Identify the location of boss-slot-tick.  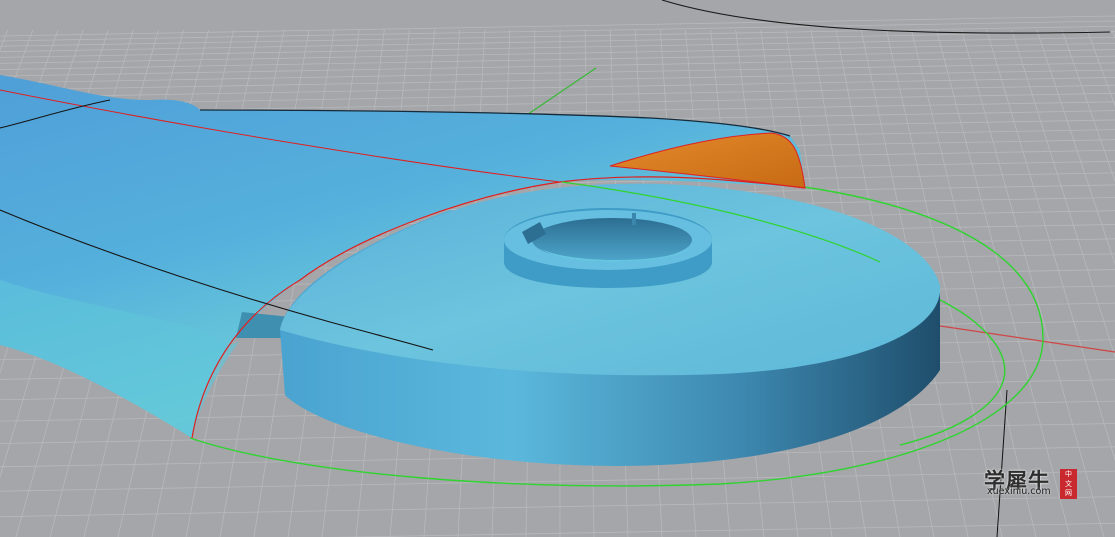
(634, 219).